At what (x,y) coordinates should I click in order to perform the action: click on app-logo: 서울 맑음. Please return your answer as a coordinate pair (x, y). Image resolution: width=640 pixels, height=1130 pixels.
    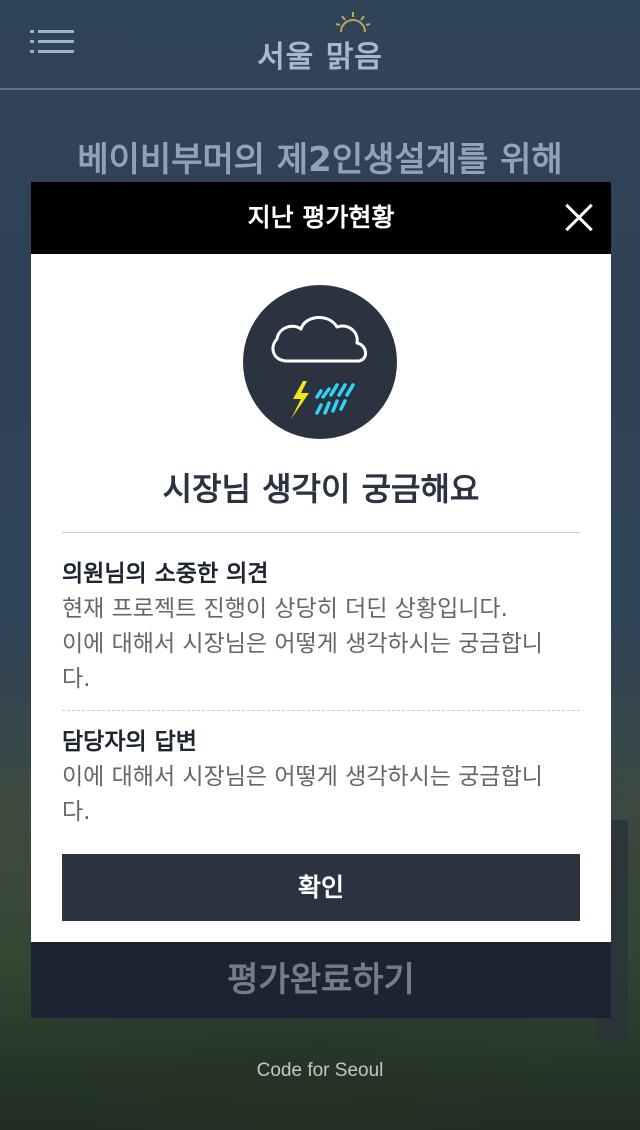
    Looking at the image, I should click on (320, 44).